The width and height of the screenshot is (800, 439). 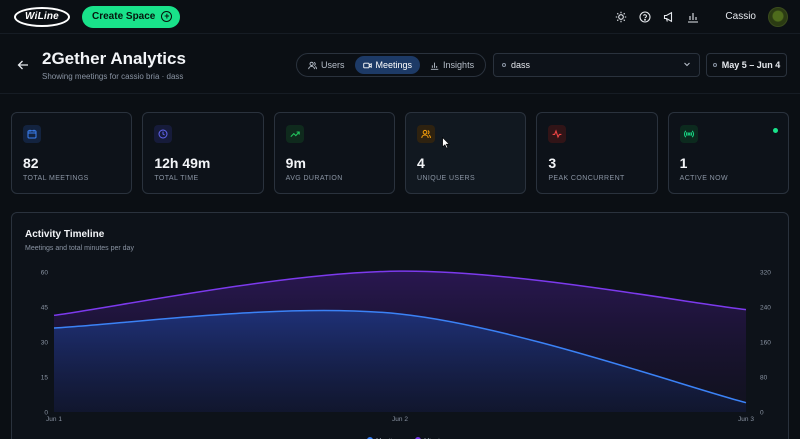 I want to click on help-icon, so click(x=645, y=16).